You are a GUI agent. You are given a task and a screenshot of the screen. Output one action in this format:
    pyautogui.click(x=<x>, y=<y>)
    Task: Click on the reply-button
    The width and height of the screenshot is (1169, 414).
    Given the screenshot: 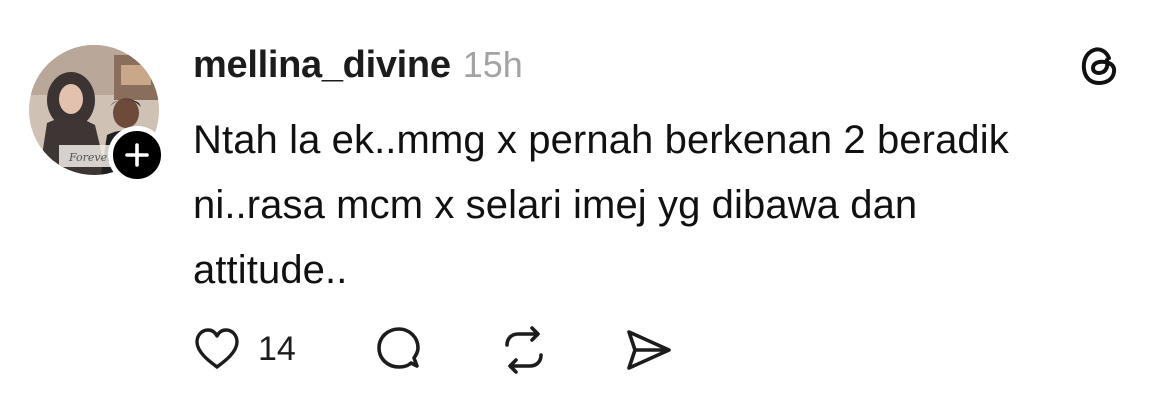 What is the action you would take?
    pyautogui.click(x=399, y=350)
    